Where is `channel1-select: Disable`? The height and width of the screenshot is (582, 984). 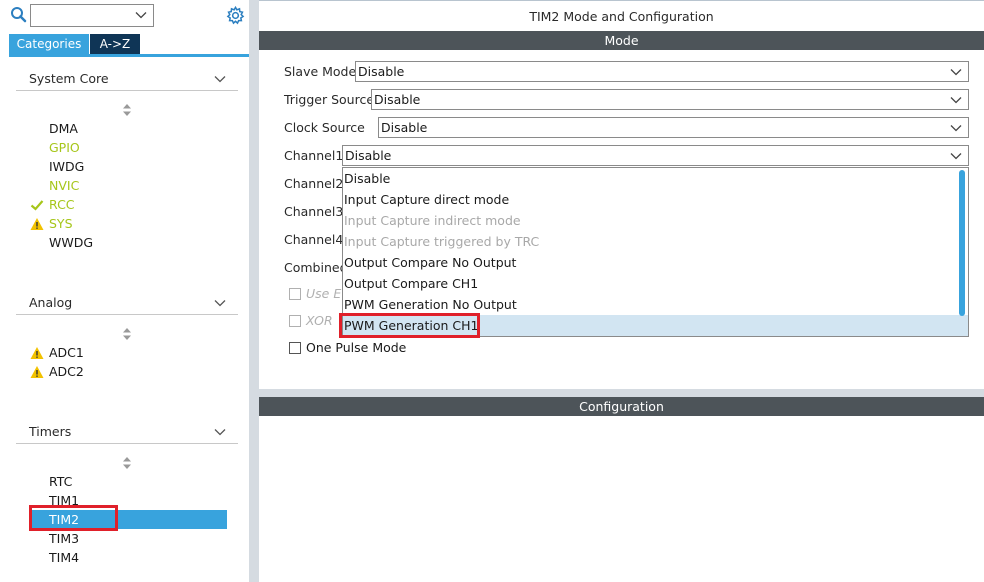 channel1-select: Disable is located at coordinates (655, 155).